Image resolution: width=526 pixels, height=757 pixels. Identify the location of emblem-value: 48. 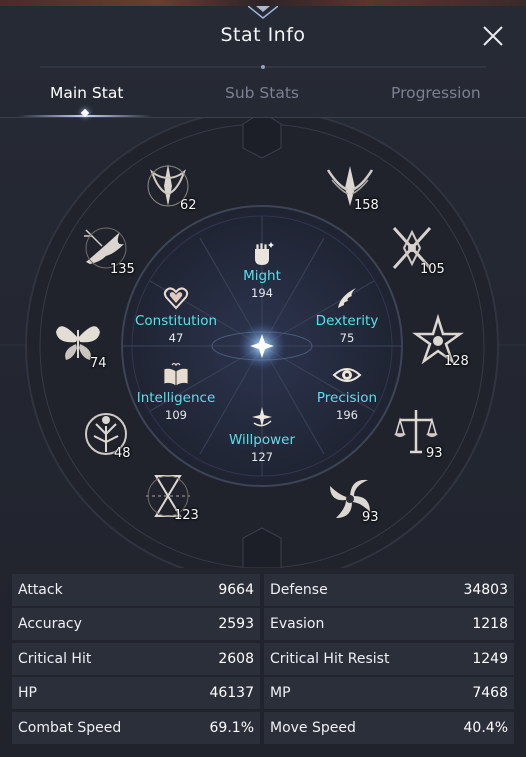
(122, 453).